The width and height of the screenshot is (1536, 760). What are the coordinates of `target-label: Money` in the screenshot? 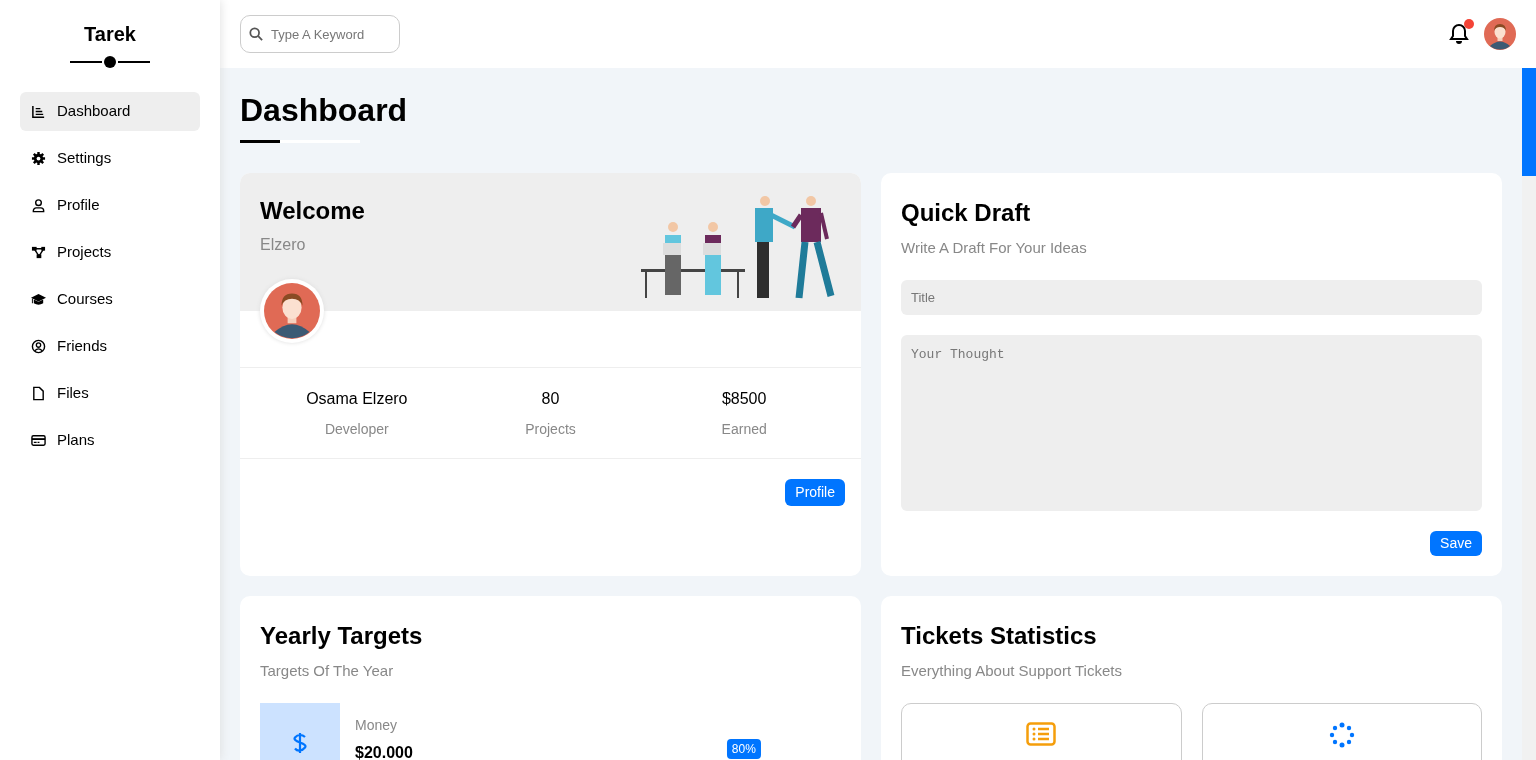 It's located at (377, 725).